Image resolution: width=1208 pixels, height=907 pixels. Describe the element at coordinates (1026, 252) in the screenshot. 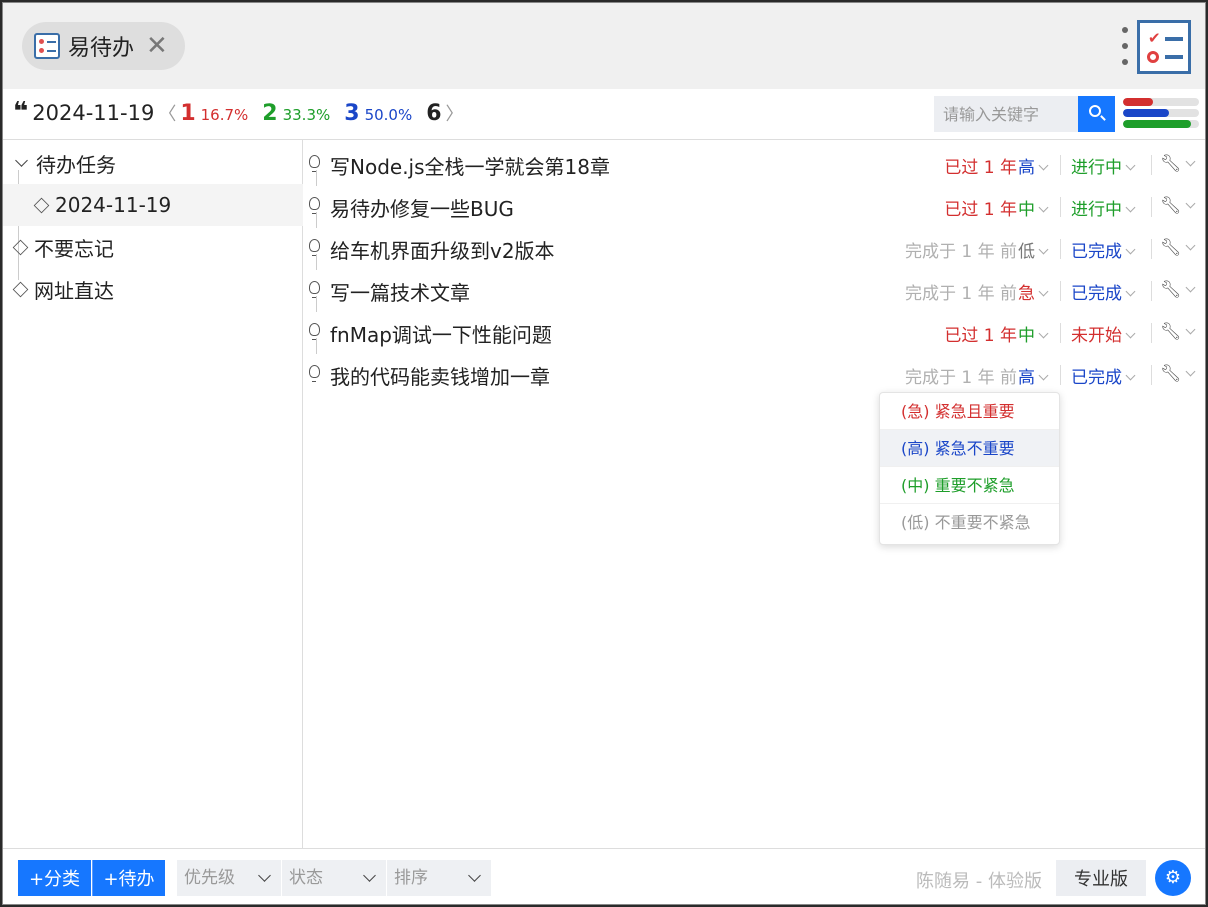

I see `priority-label: 低` at that location.